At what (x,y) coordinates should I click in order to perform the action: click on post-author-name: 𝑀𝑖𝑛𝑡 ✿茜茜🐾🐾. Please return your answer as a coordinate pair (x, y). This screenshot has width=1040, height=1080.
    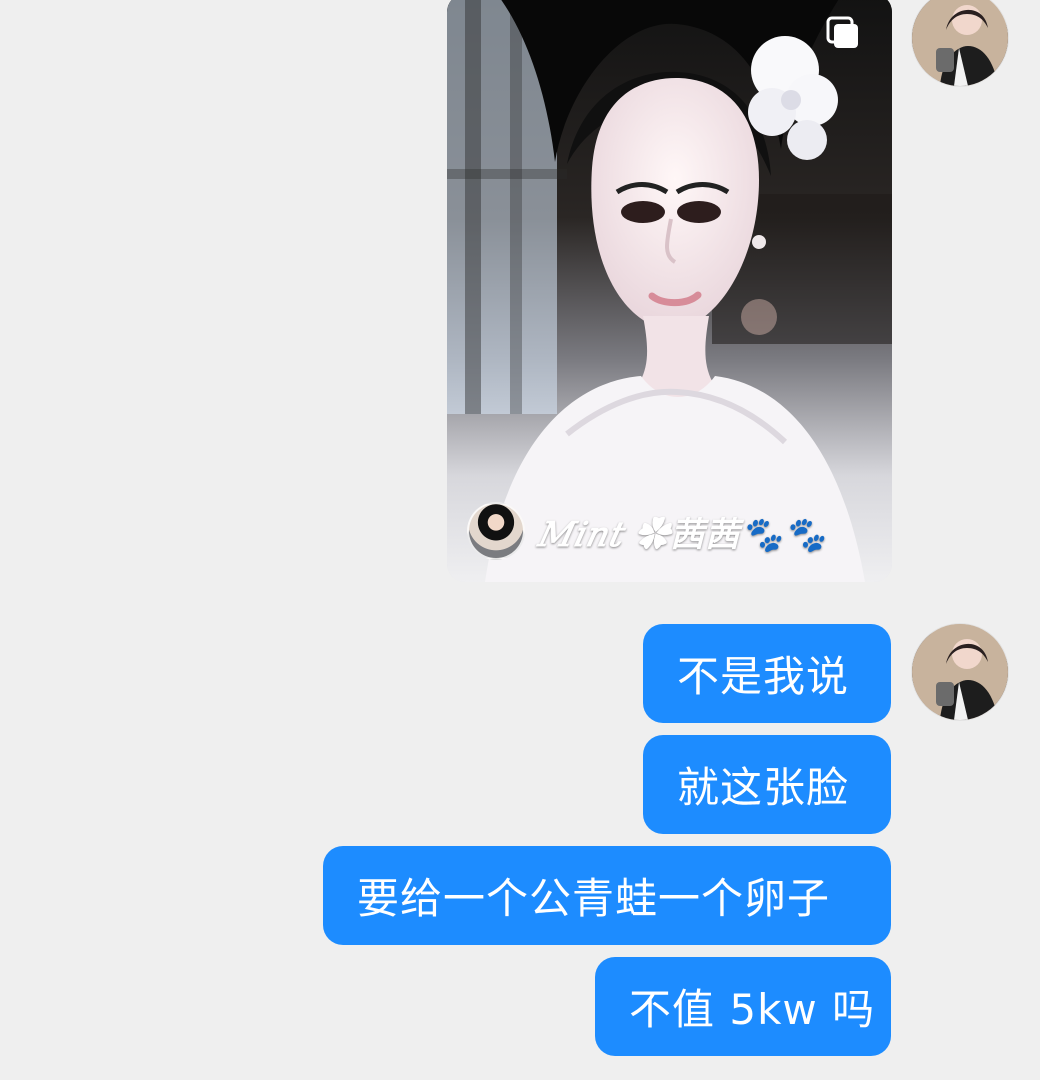
    Looking at the image, I should click on (682, 531).